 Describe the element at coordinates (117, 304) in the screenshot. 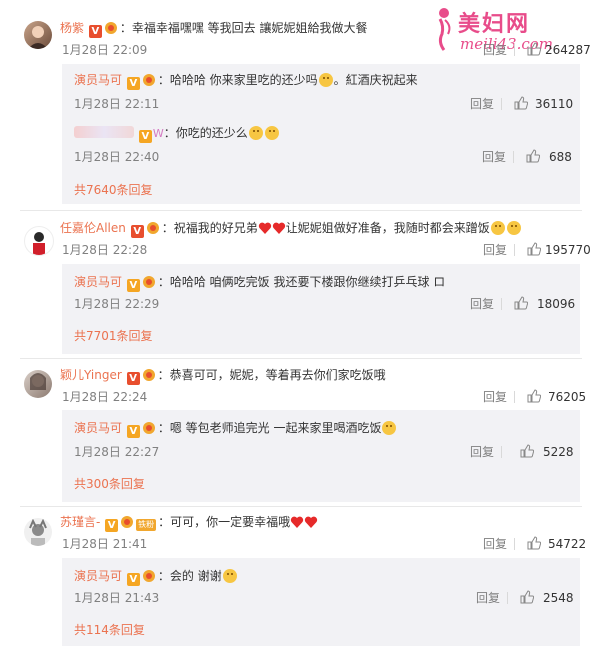

I see `reply-date: 1月28日 22:29` at that location.